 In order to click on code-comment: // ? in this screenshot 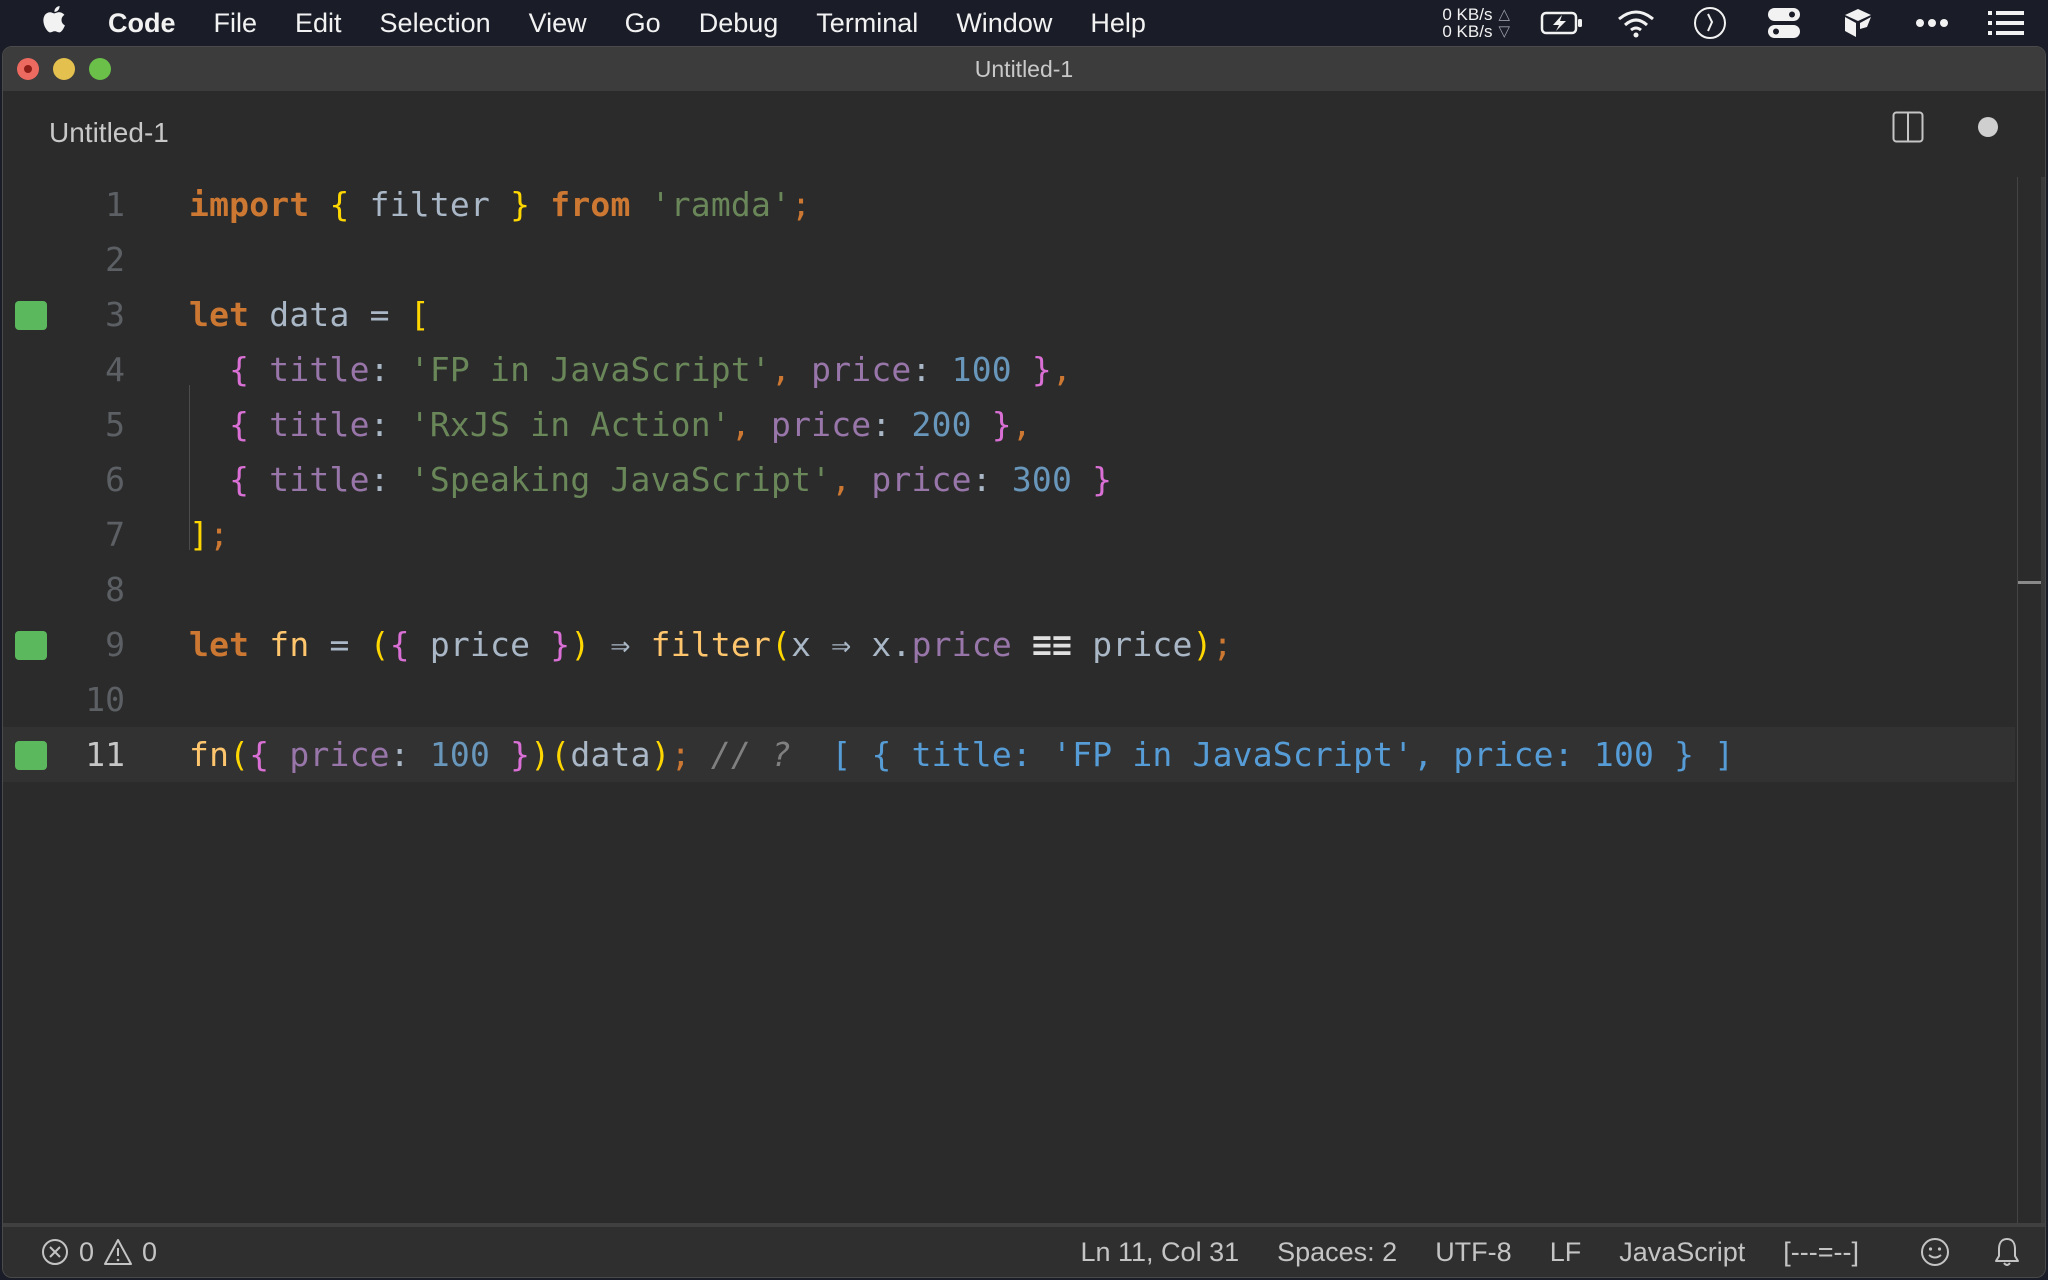, I will do `click(751, 754)`.